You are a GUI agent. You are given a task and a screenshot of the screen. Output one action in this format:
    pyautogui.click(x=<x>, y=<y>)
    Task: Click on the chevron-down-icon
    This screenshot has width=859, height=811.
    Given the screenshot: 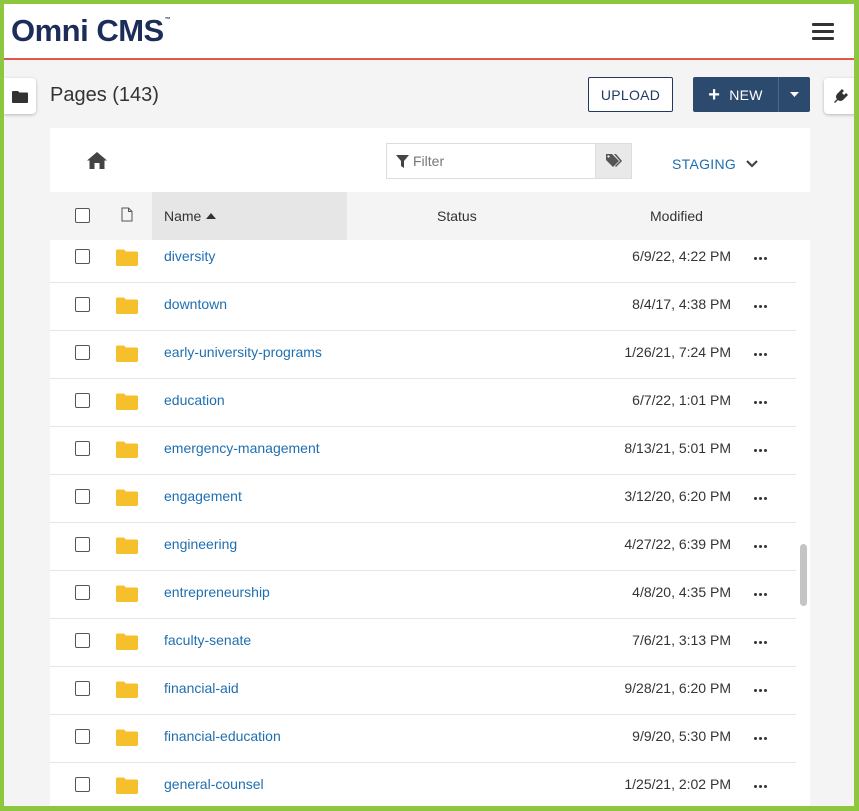 What is the action you would take?
    pyautogui.click(x=752, y=164)
    